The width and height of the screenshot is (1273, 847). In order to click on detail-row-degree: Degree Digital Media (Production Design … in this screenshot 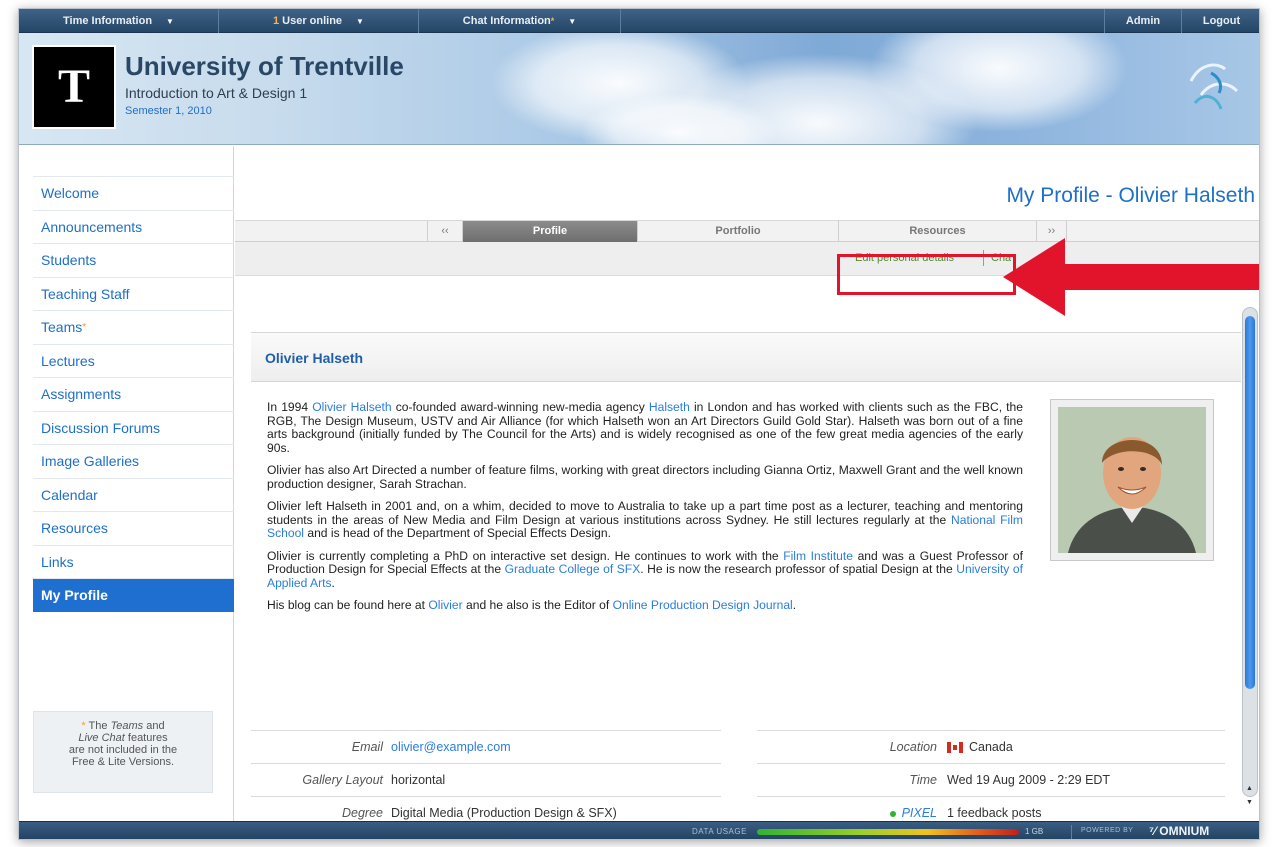, I will do `click(486, 808)`.